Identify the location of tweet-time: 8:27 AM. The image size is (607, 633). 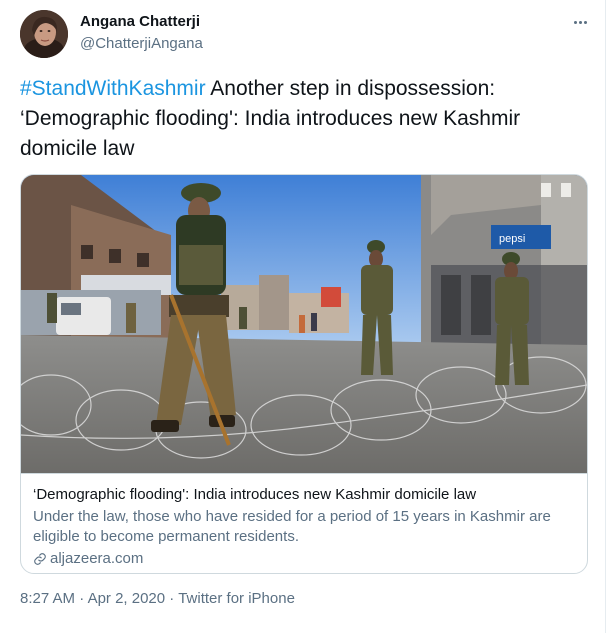
(47, 598).